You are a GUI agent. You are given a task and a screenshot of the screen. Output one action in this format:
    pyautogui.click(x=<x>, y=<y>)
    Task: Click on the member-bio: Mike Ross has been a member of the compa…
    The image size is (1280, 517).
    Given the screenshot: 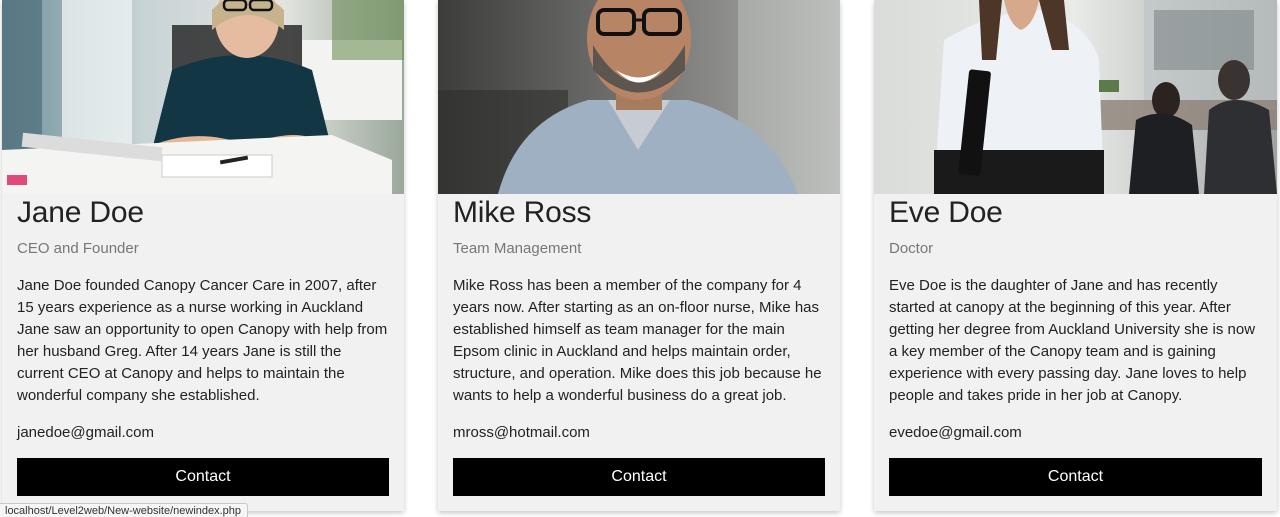 What is the action you would take?
    pyautogui.click(x=637, y=340)
    